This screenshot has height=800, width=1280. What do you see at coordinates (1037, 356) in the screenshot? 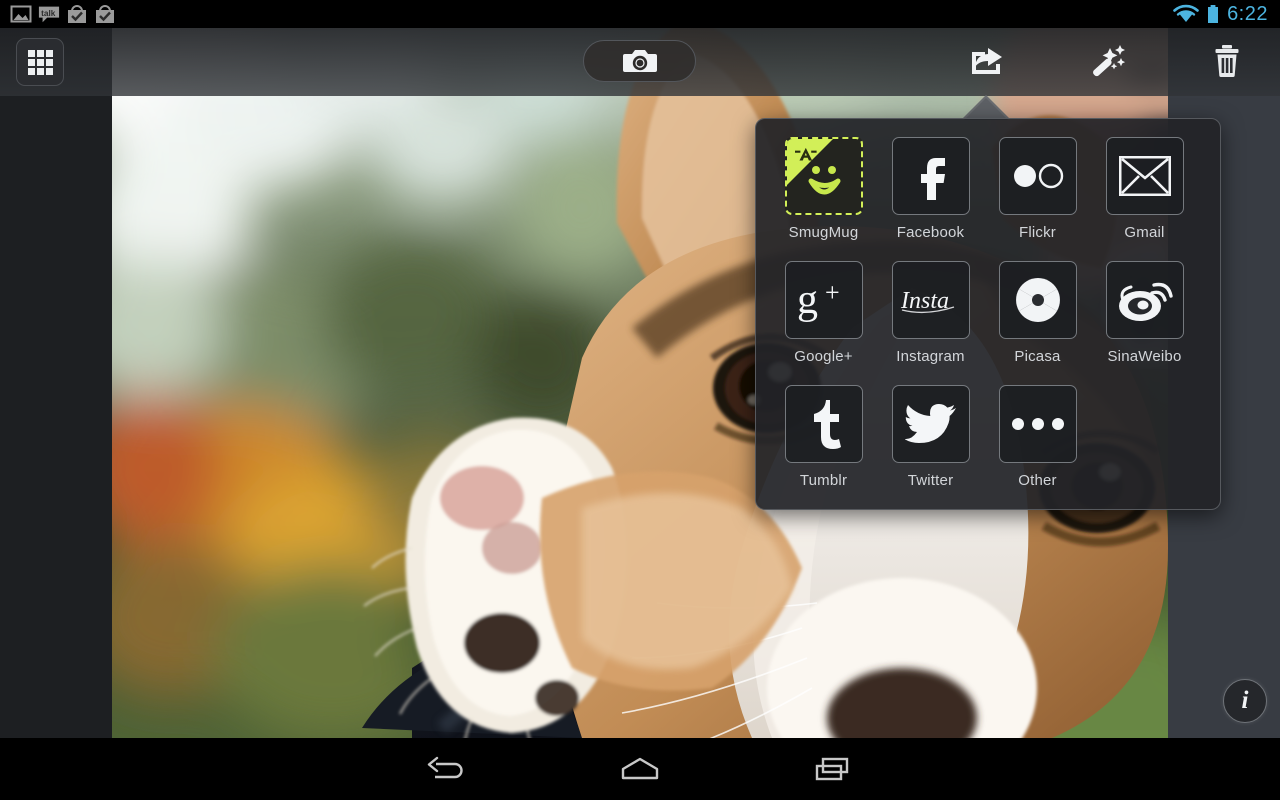
I see `share-target-label: Picasa` at bounding box center [1037, 356].